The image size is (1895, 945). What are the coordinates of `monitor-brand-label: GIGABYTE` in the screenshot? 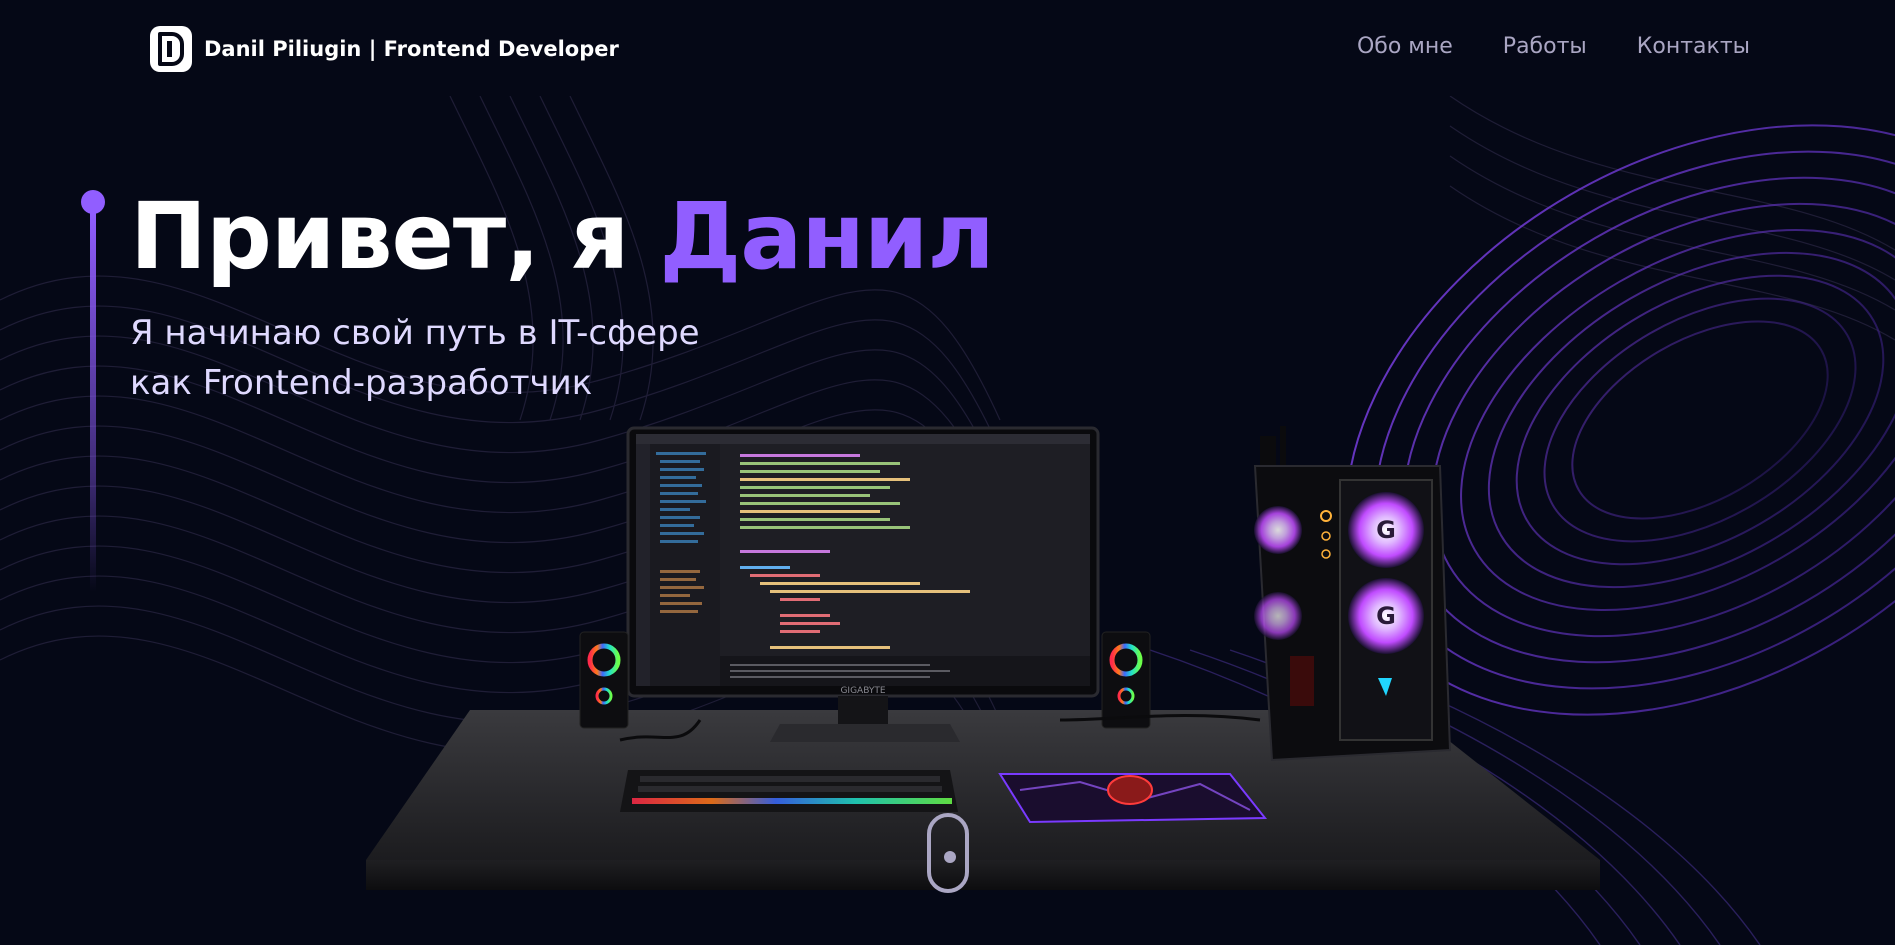 It's located at (862, 691).